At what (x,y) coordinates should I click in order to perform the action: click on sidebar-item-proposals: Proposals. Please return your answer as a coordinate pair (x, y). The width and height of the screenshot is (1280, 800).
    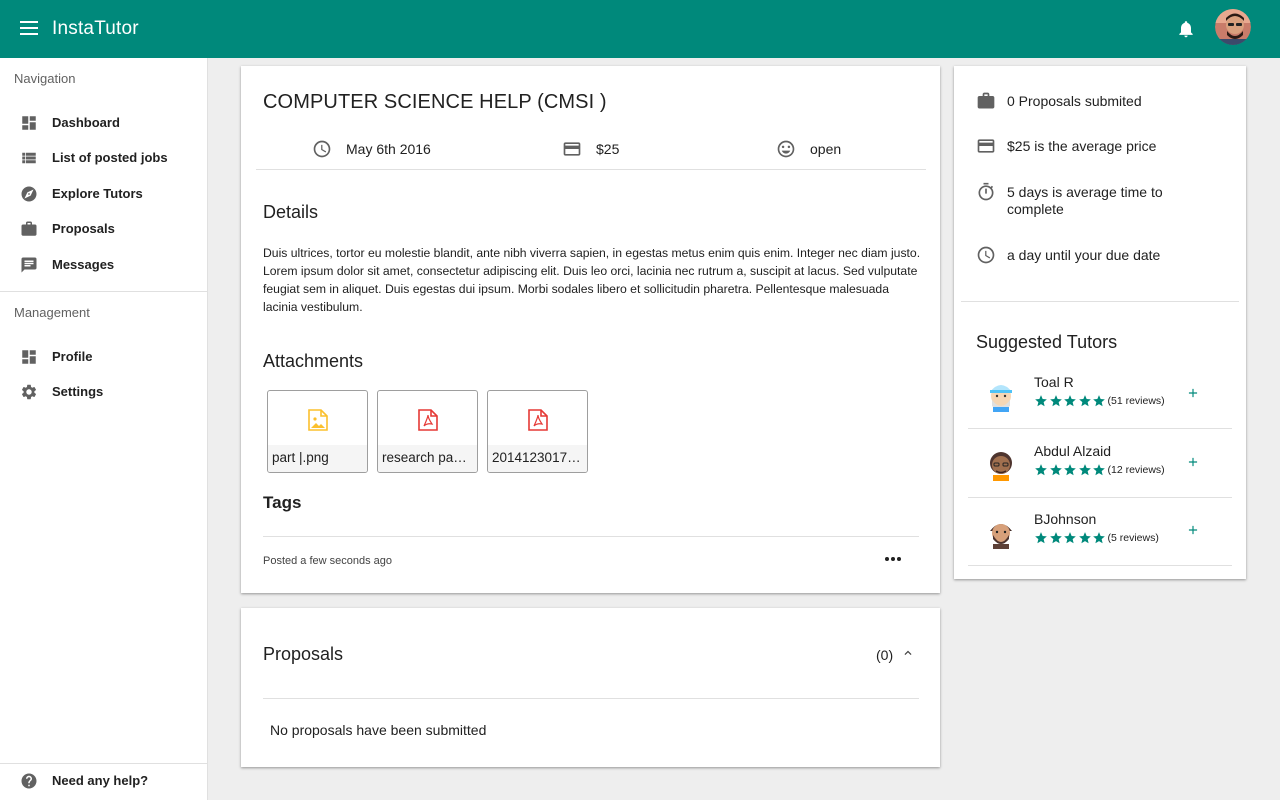
    Looking at the image, I should click on (103, 229).